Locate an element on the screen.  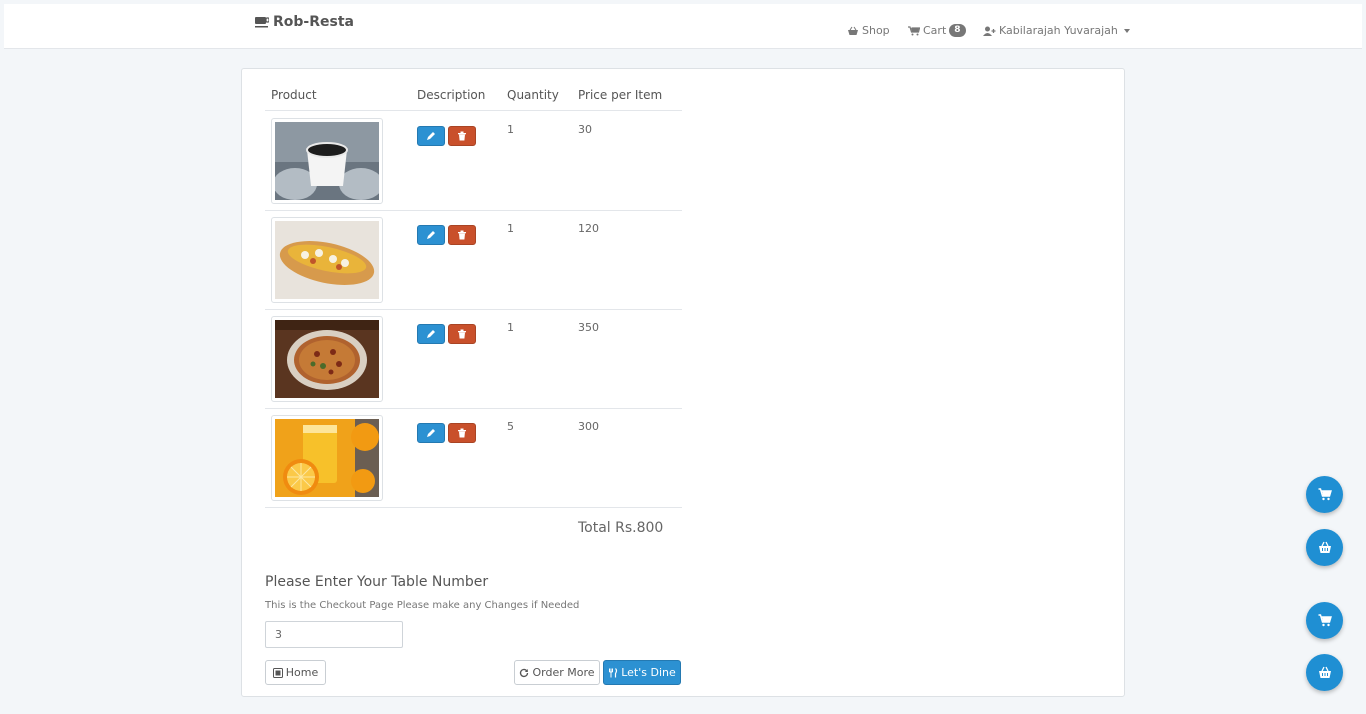
user-menu-toggle: Kabilarajah Yuvarajah is located at coordinates (1056, 30).